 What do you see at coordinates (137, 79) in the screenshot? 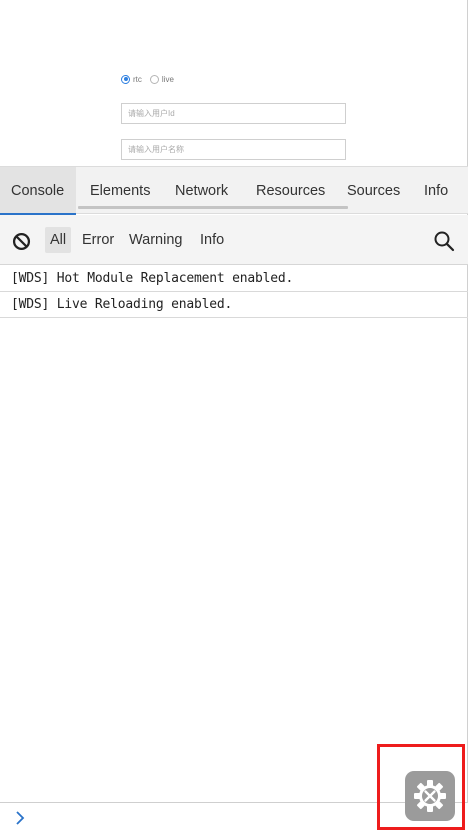
I see `radio-rtc-label: rtc` at bounding box center [137, 79].